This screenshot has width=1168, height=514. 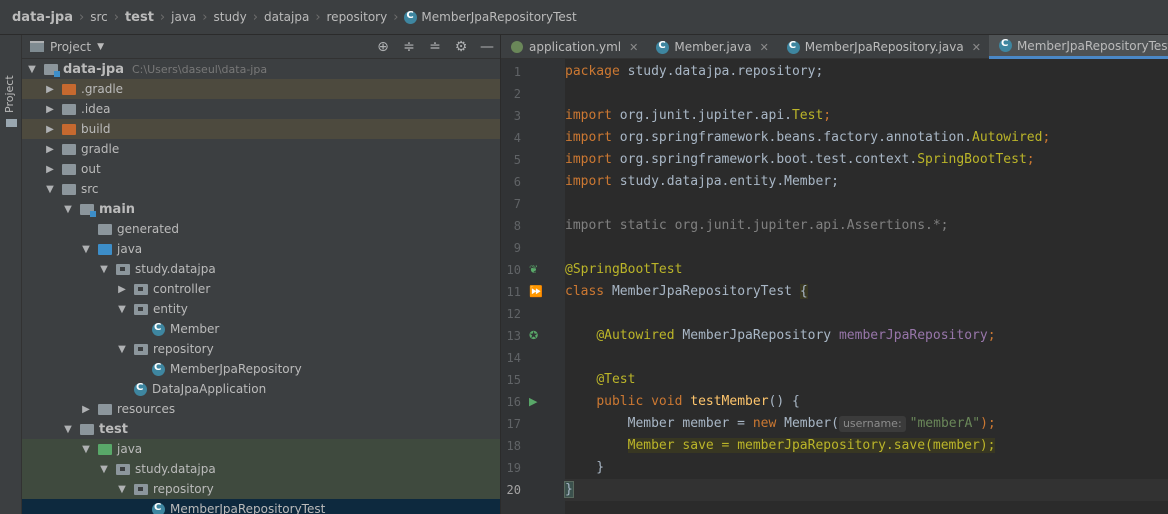 What do you see at coordinates (11, 274) in the screenshot?
I see `tool-window-strip: Project` at bounding box center [11, 274].